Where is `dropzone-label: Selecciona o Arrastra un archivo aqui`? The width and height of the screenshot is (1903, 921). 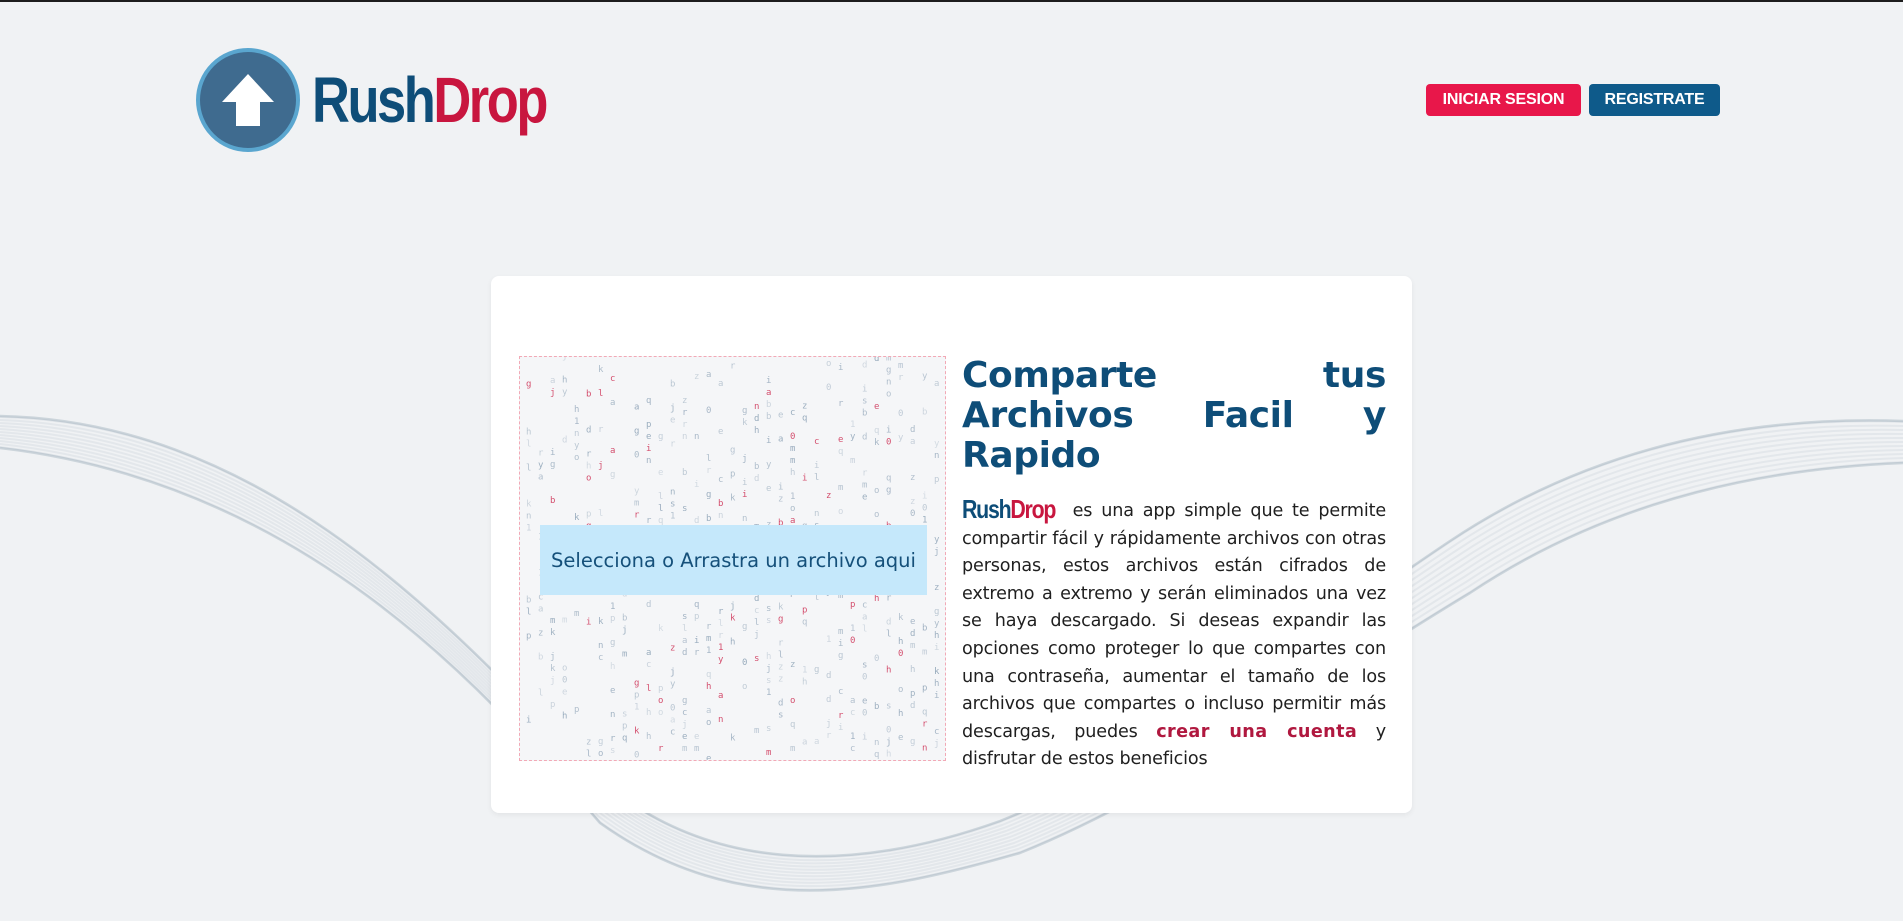 dropzone-label: Selecciona o Arrastra un archivo aqui is located at coordinates (733, 560).